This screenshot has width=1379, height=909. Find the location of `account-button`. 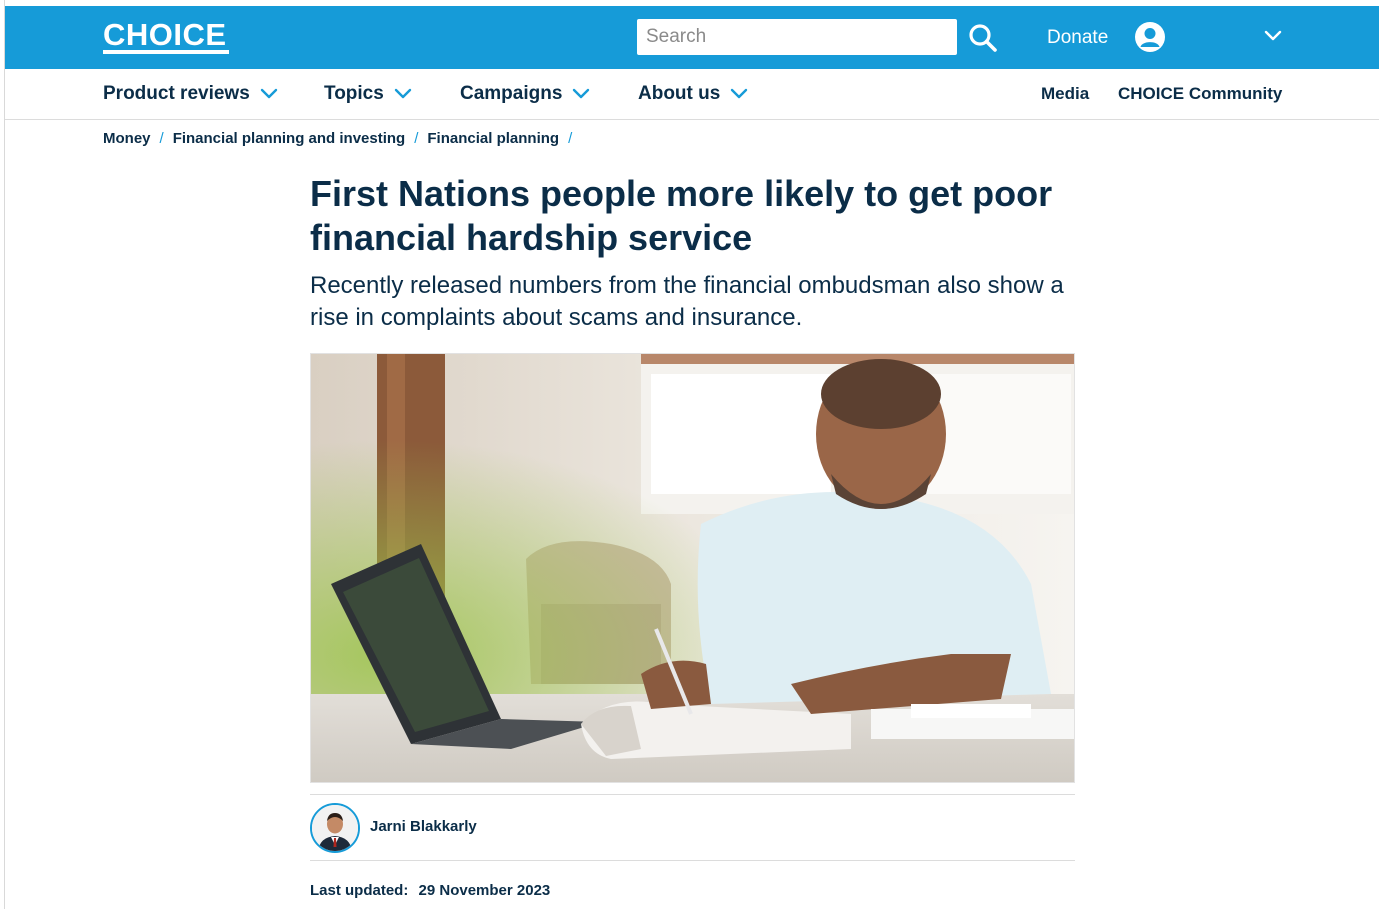

account-button is located at coordinates (1150, 37).